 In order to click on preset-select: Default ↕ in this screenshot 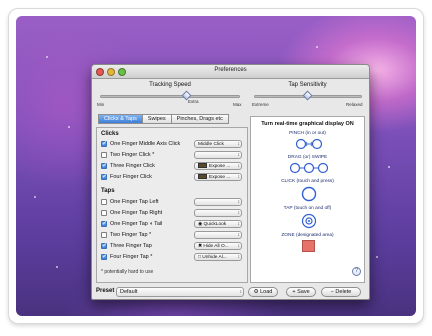, I will do `click(180, 292)`.